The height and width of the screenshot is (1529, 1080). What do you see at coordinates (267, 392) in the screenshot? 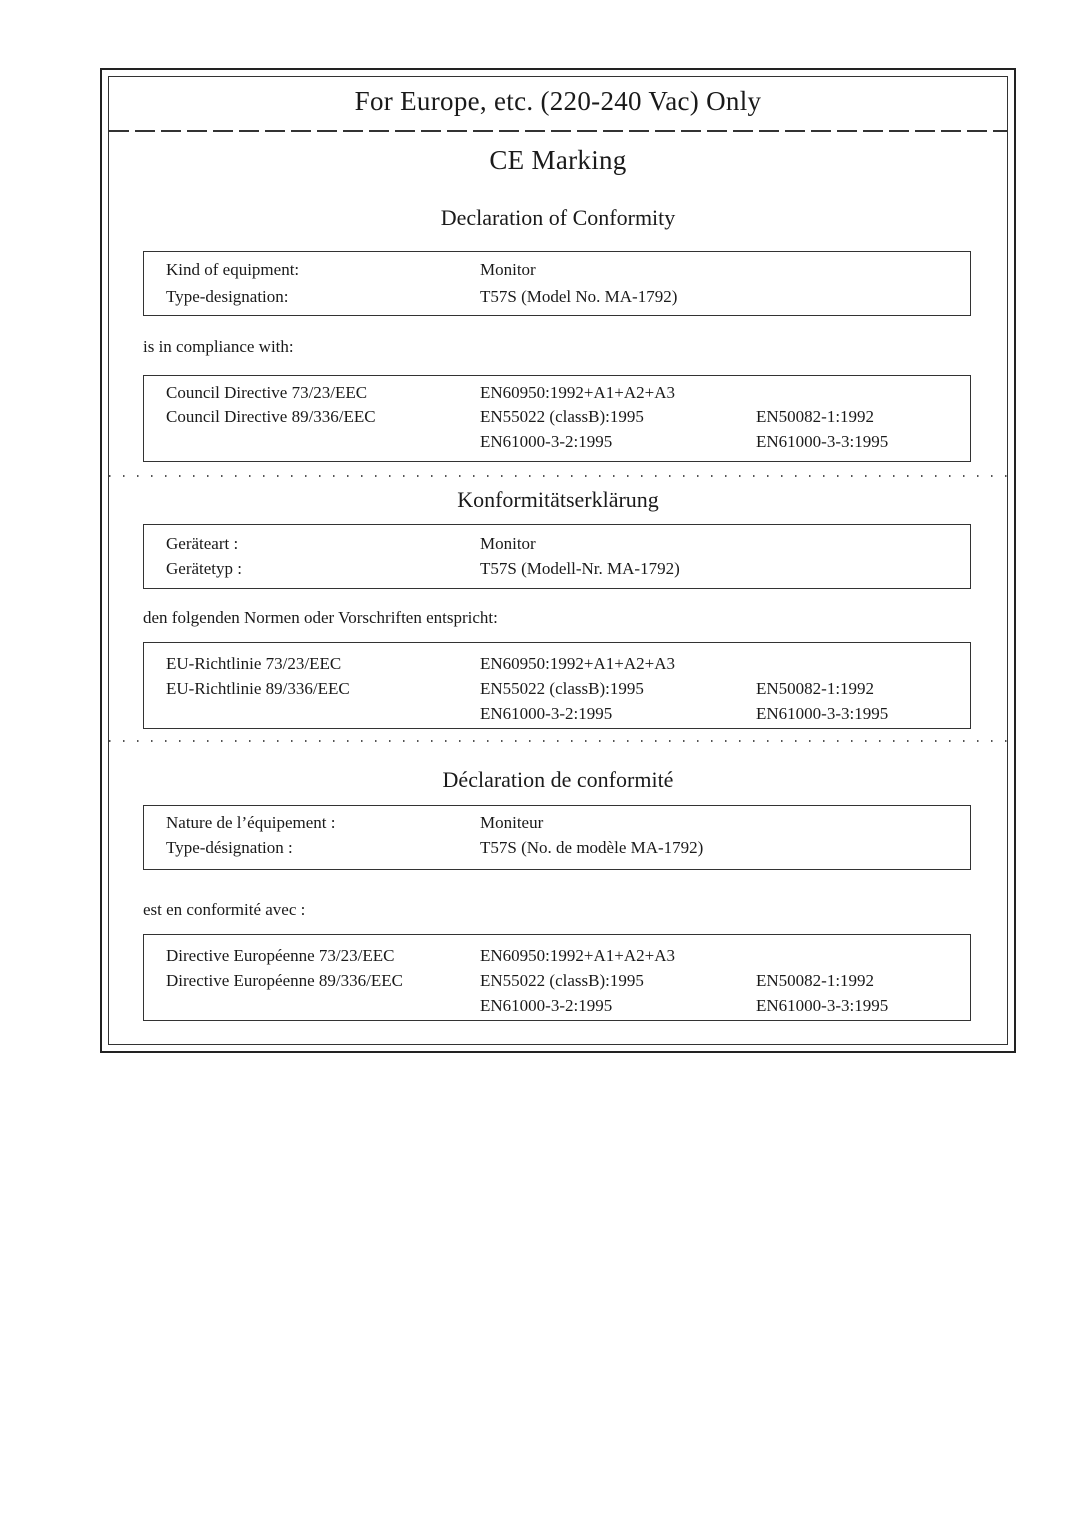
I see `directive-name: Council Directive 73/23/EEC` at bounding box center [267, 392].